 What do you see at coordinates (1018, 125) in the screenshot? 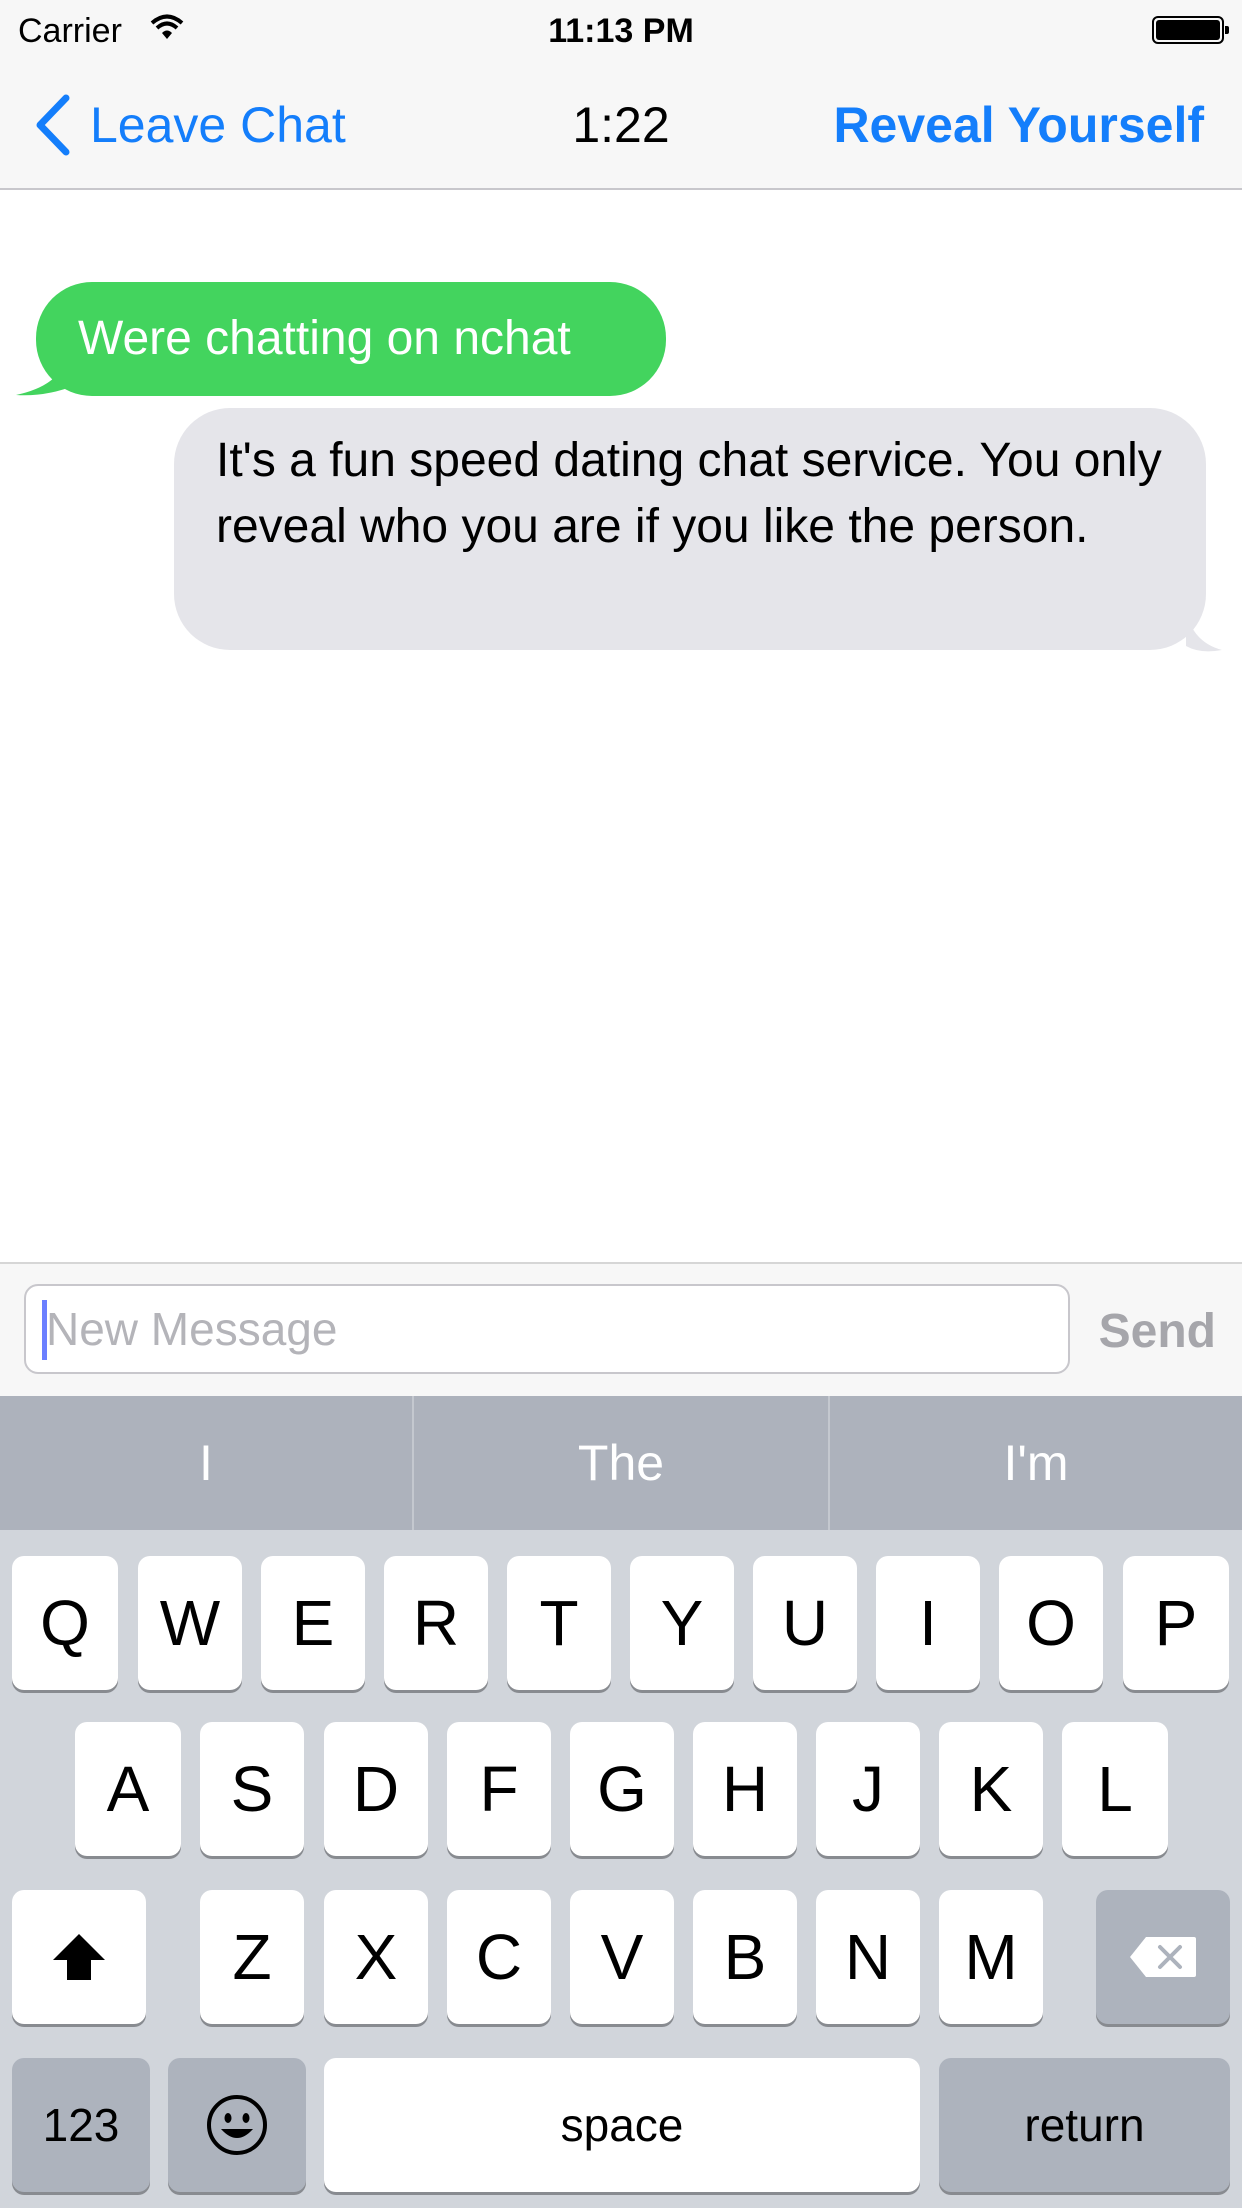
I see `reveal-yourself-button: Reveal Yourself` at bounding box center [1018, 125].